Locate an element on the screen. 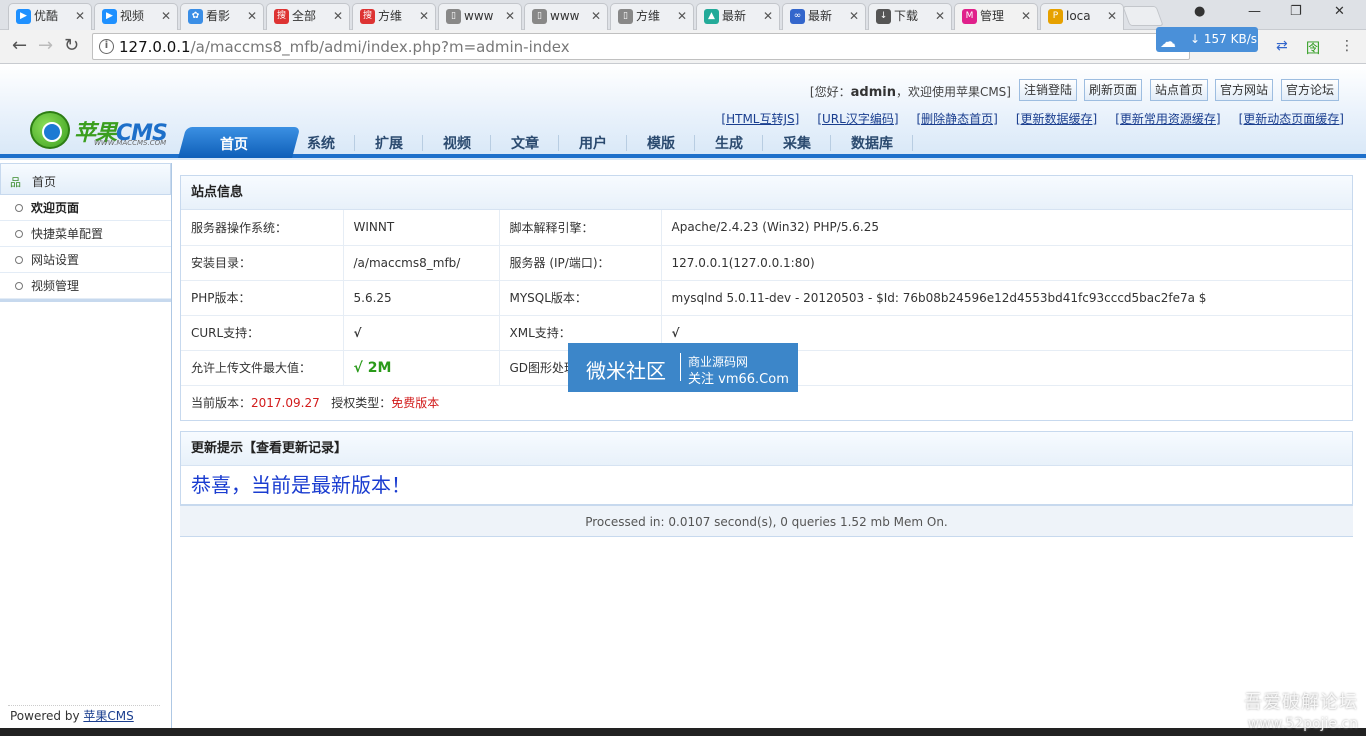 This screenshot has height=736, width=1366. back-icon: ← is located at coordinates (19, 45).